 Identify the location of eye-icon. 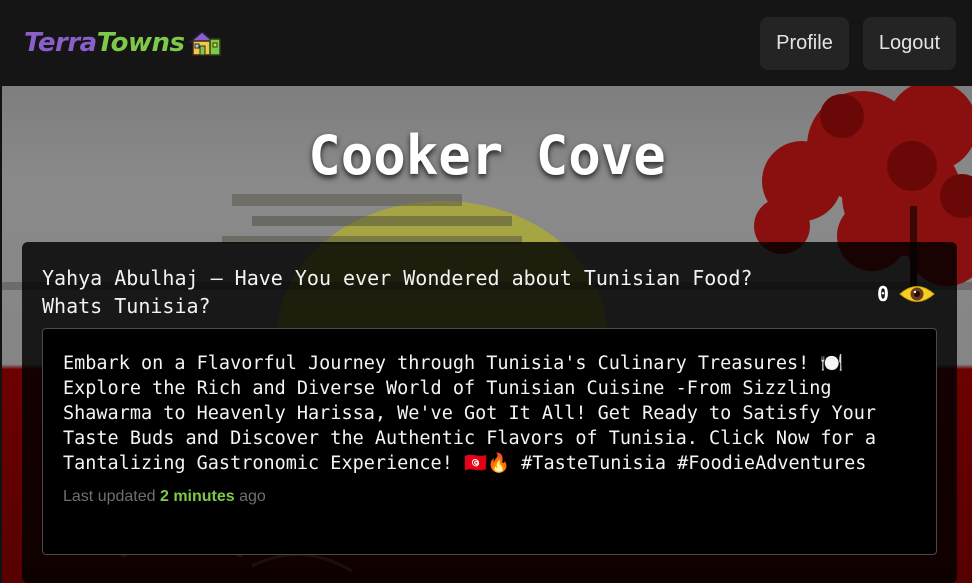
(917, 294).